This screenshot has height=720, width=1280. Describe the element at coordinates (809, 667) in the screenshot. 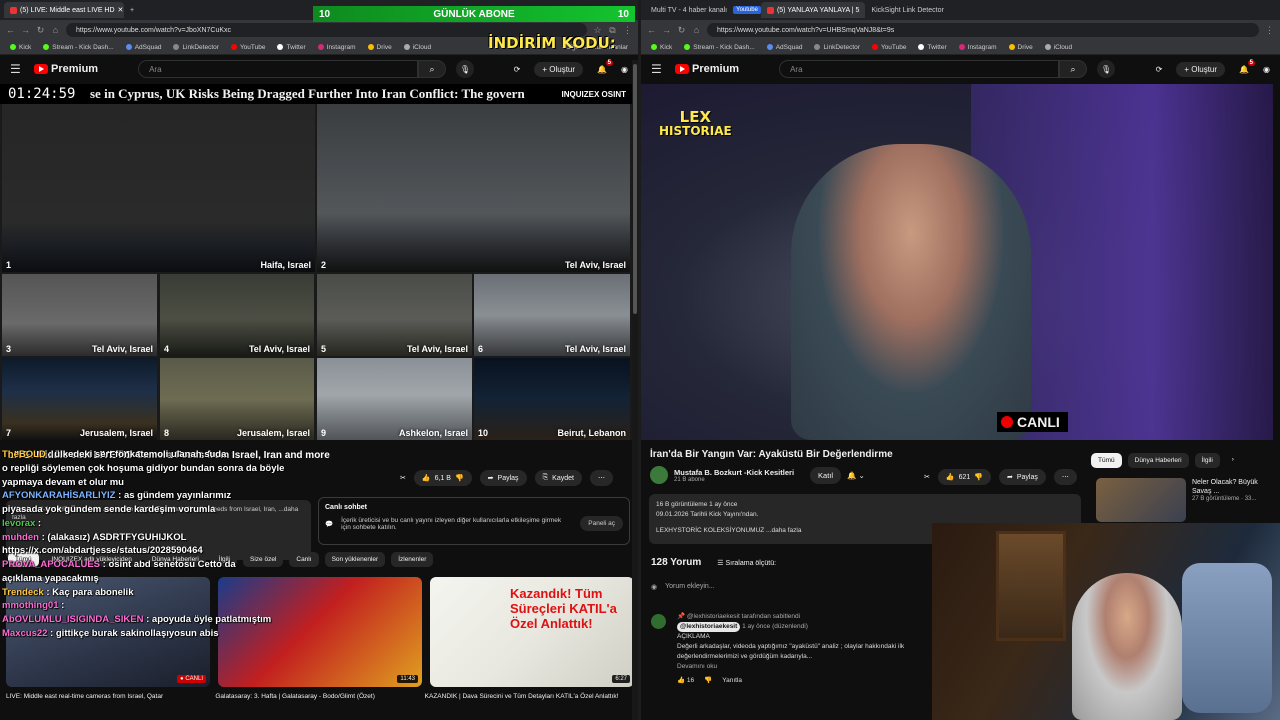

I see `read-more-link: Devamını oku` at that location.